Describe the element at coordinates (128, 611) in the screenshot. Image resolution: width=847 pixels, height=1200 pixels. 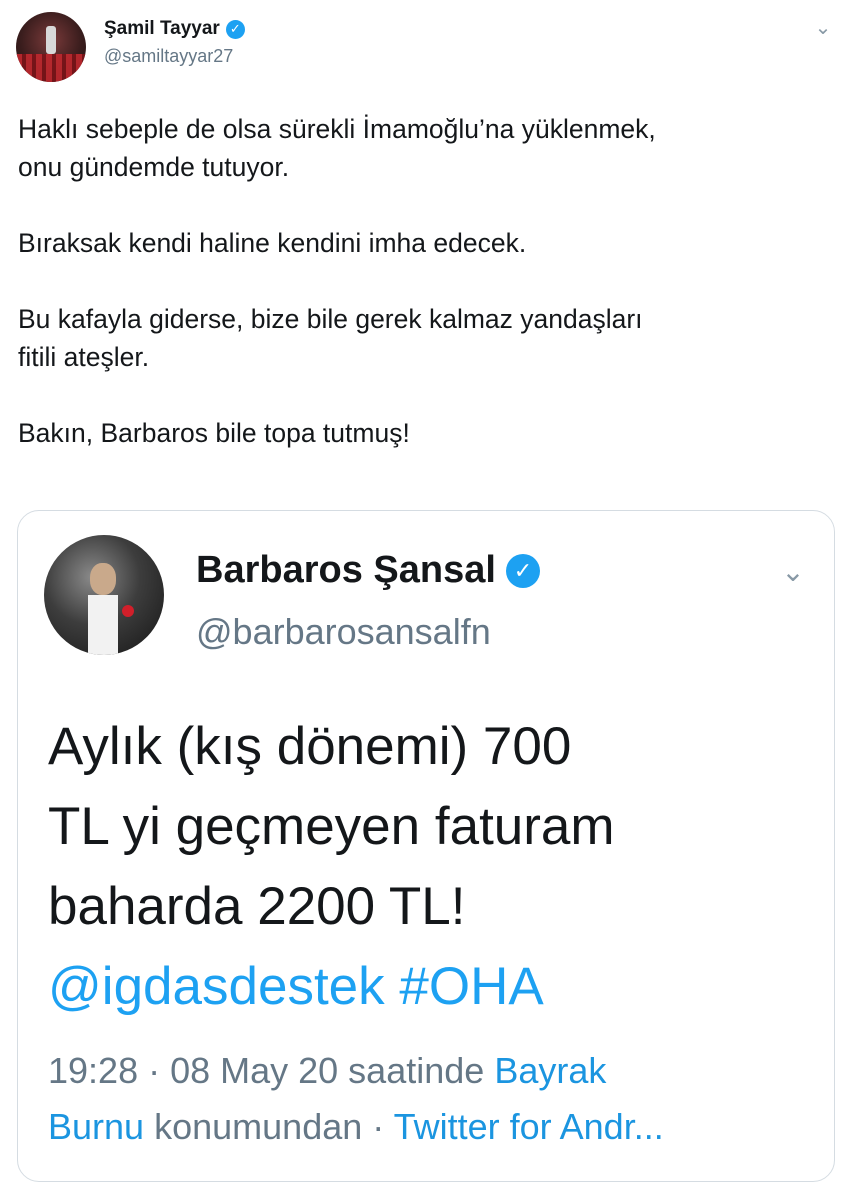
I see `avatar-flower` at that location.